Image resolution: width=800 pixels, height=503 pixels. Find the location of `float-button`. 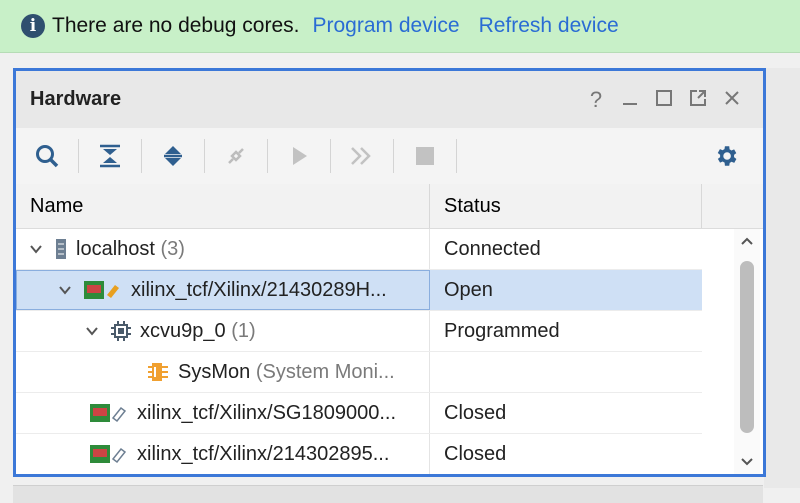

float-button is located at coordinates (698, 100).